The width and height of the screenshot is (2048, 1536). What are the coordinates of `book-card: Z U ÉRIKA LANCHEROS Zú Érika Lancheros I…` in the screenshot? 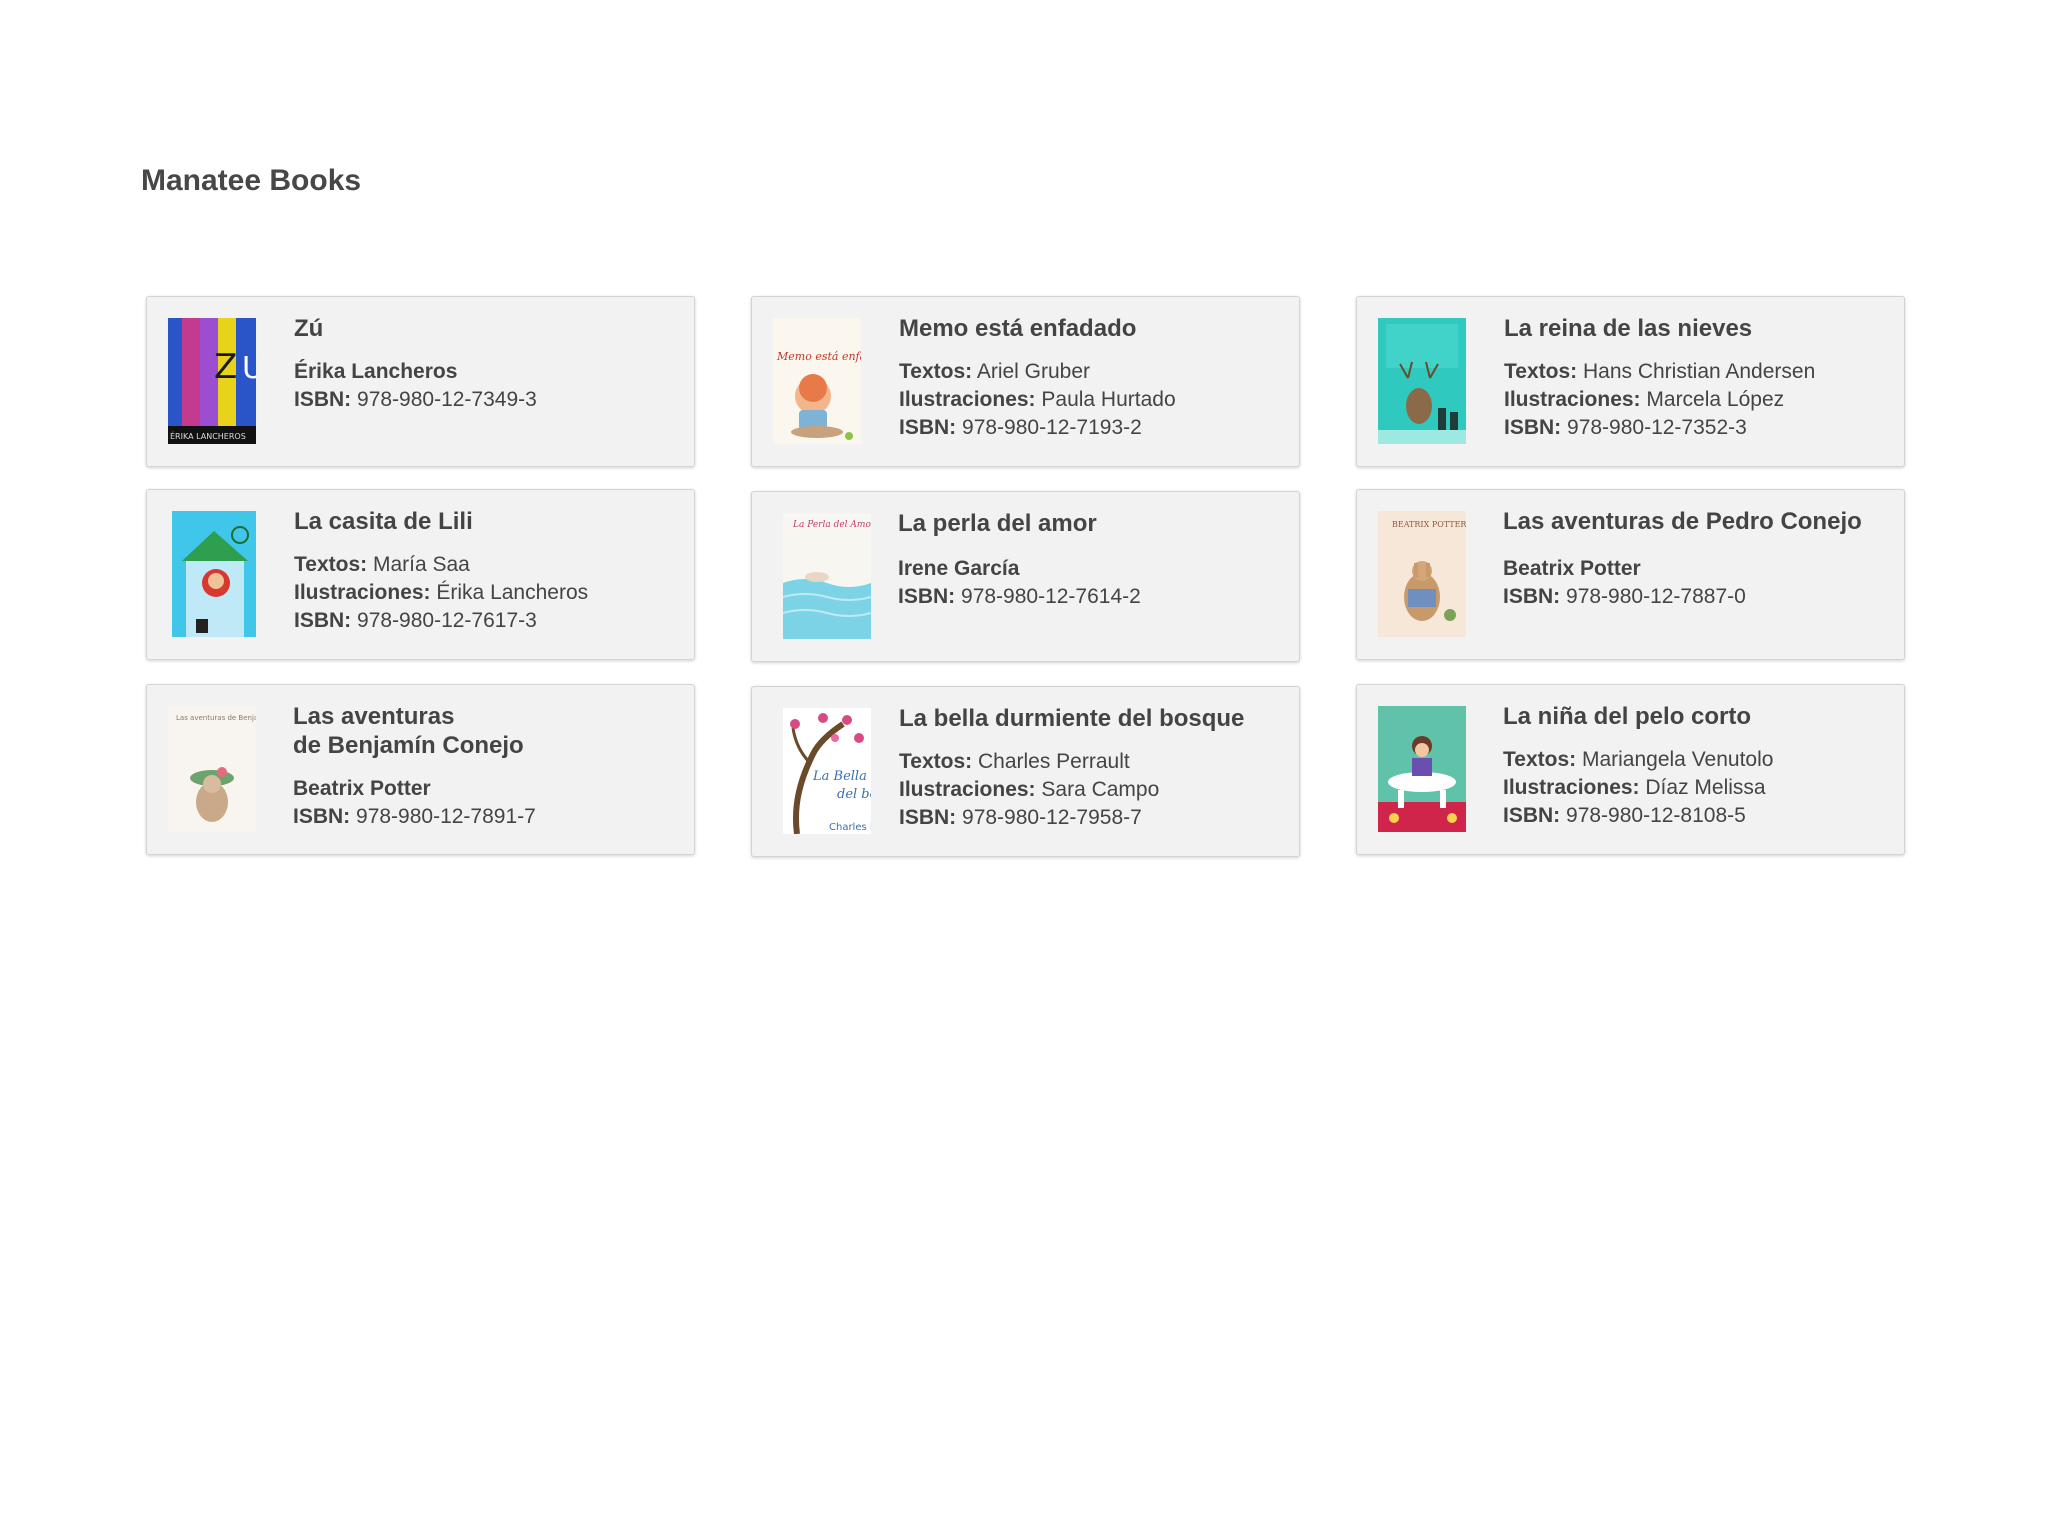 It's located at (420, 381).